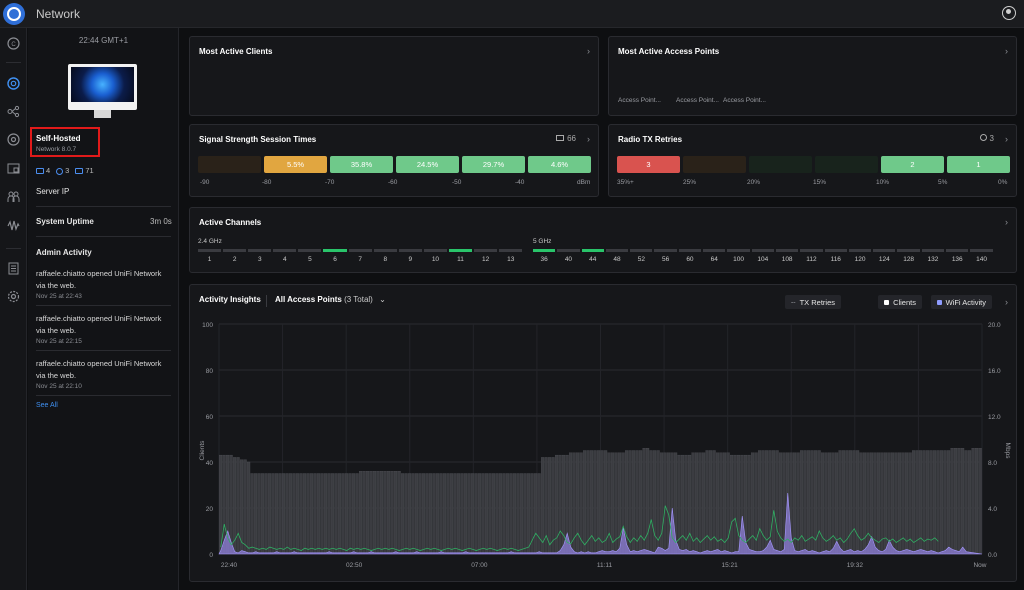 The height and width of the screenshot is (590, 1024). I want to click on legend-tx-retries-toggle: ╌ TX Retries, so click(813, 302).